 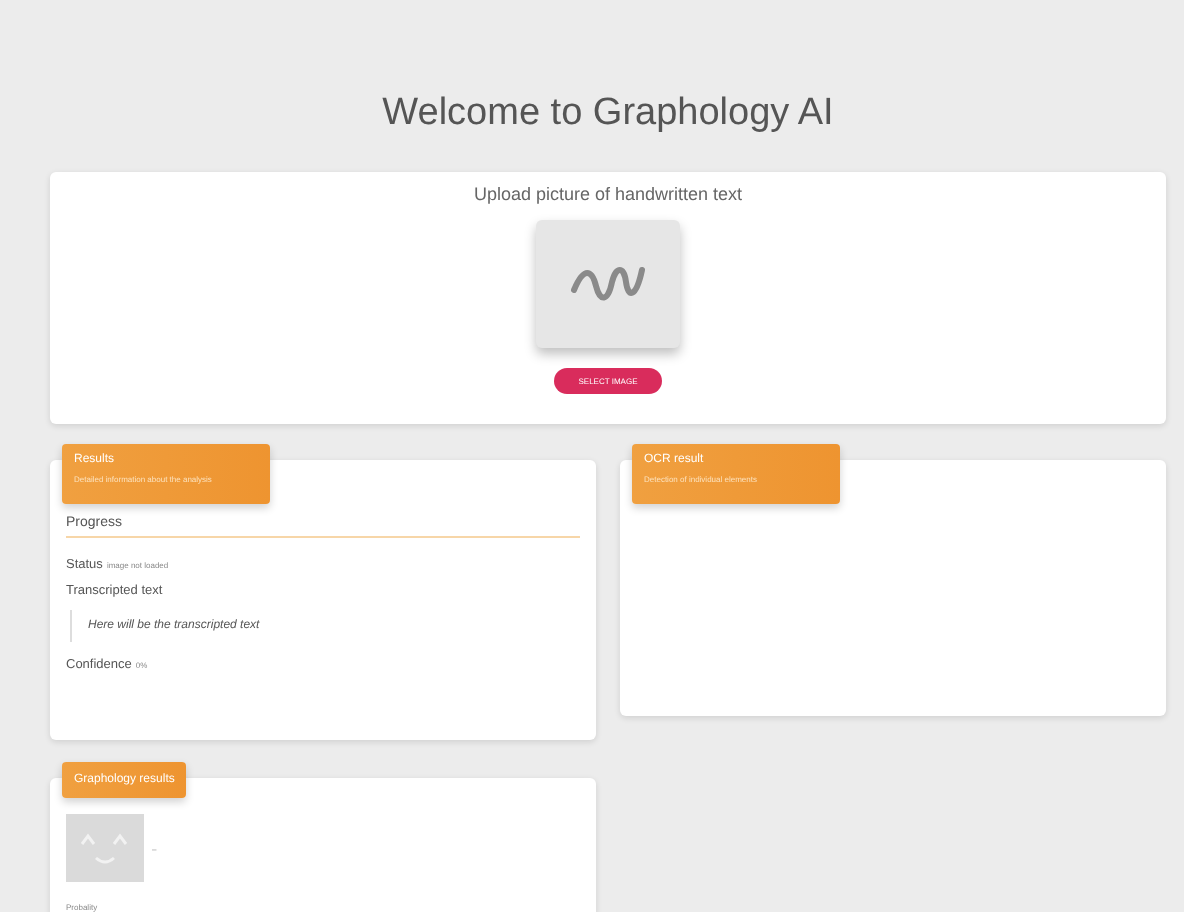 What do you see at coordinates (608, 194) in the screenshot?
I see `upload-label: Upload picture of handwritten text` at bounding box center [608, 194].